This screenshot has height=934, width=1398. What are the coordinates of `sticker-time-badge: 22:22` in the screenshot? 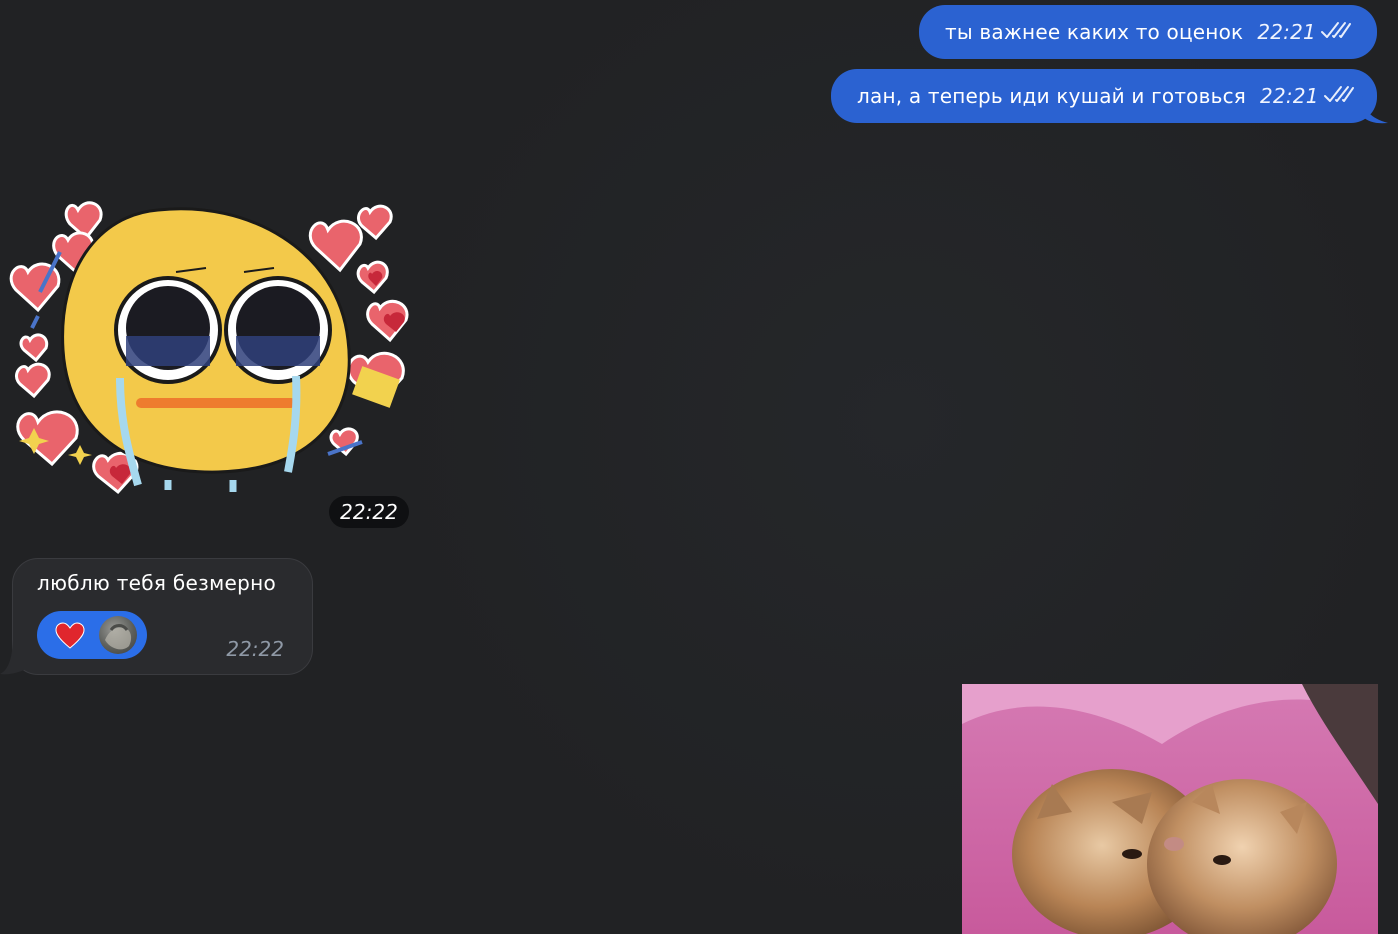 It's located at (369, 512).